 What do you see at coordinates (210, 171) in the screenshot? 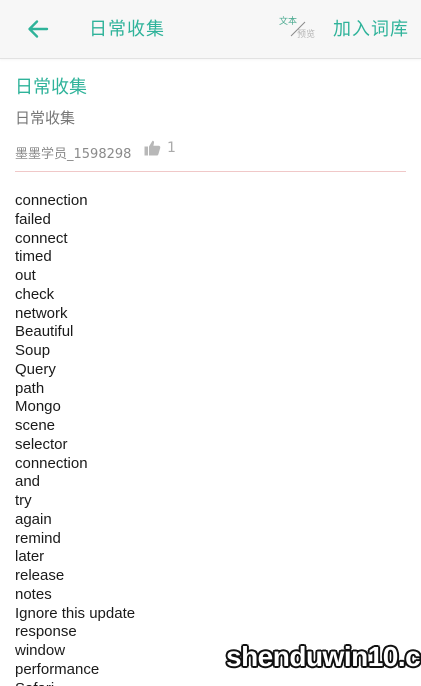
I see `divider` at bounding box center [210, 171].